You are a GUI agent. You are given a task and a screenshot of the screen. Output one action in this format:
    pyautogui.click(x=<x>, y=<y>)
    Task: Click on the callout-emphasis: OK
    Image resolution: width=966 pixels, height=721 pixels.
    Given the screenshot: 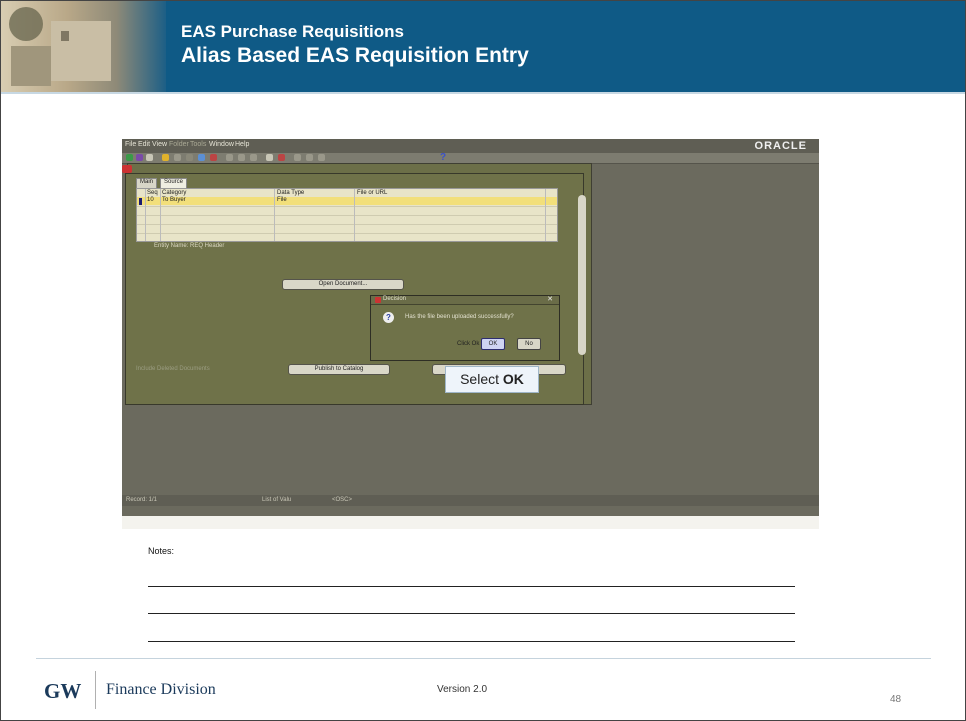 What is the action you would take?
    pyautogui.click(x=513, y=379)
    